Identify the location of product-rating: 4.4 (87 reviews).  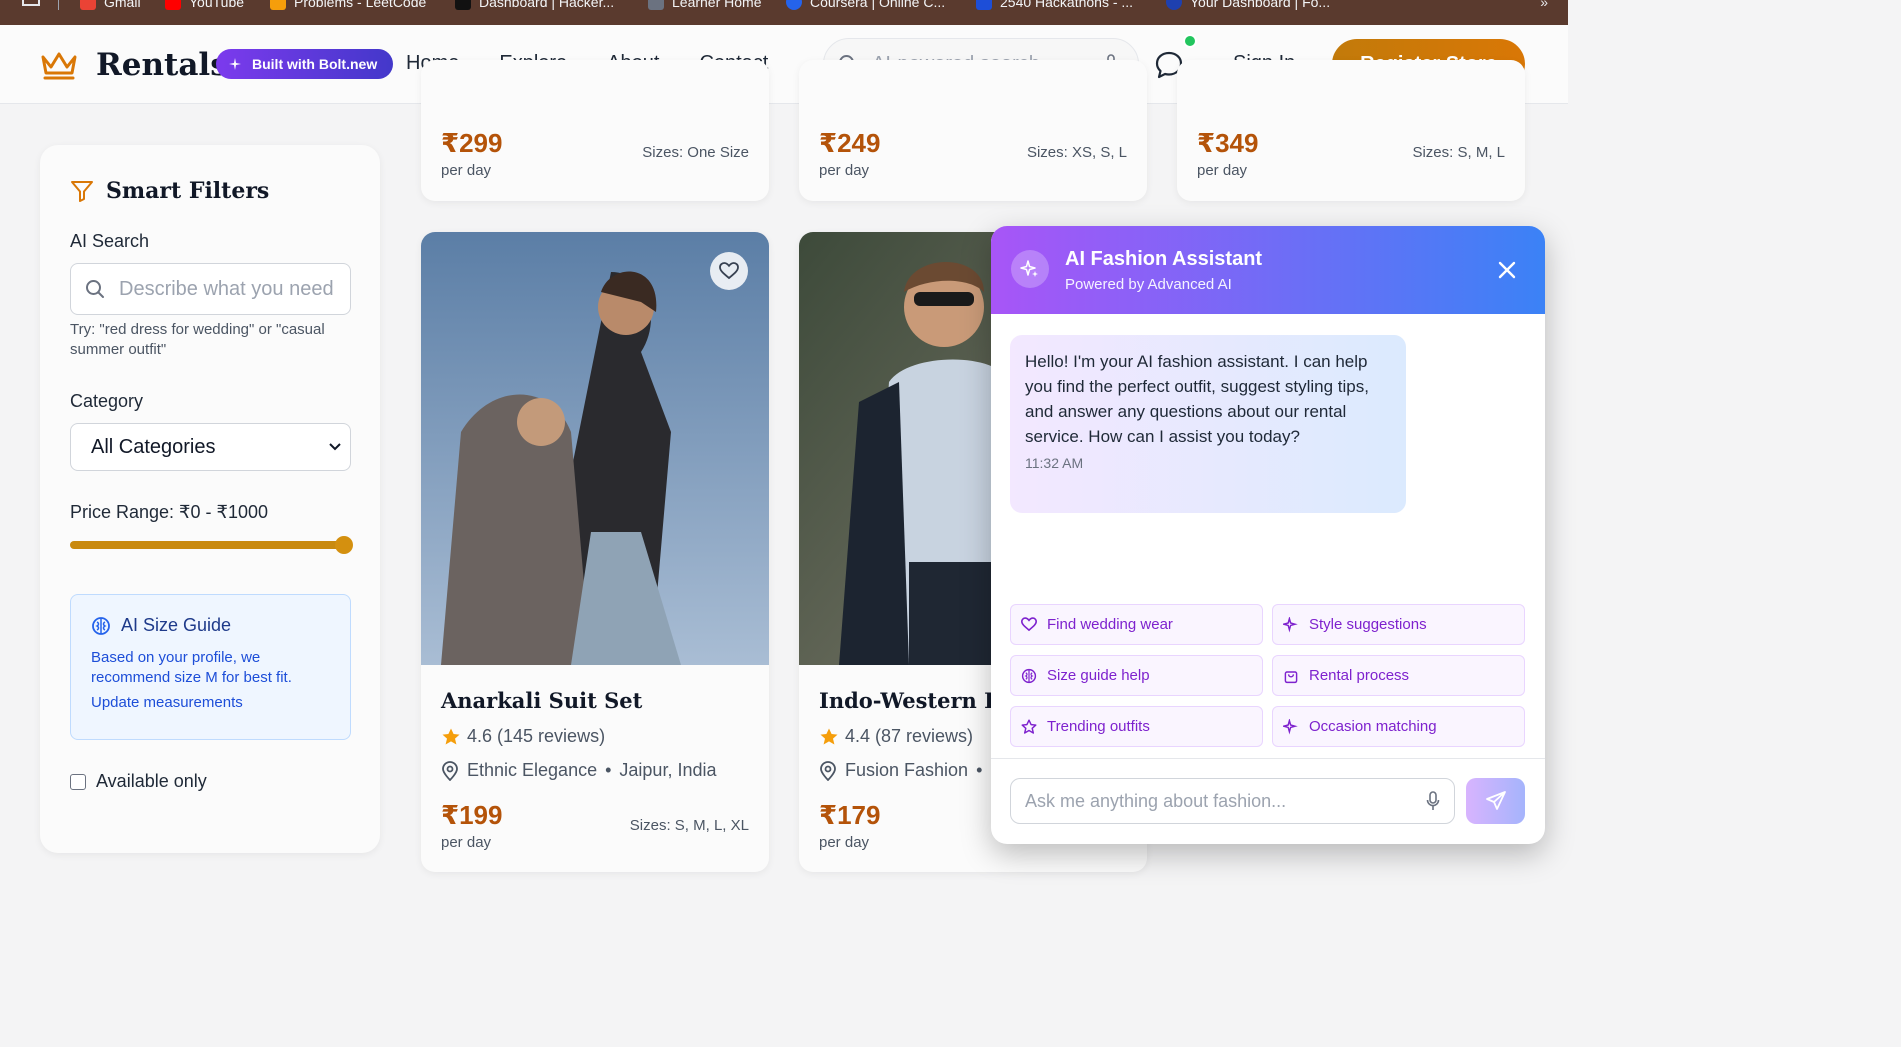
(896, 736).